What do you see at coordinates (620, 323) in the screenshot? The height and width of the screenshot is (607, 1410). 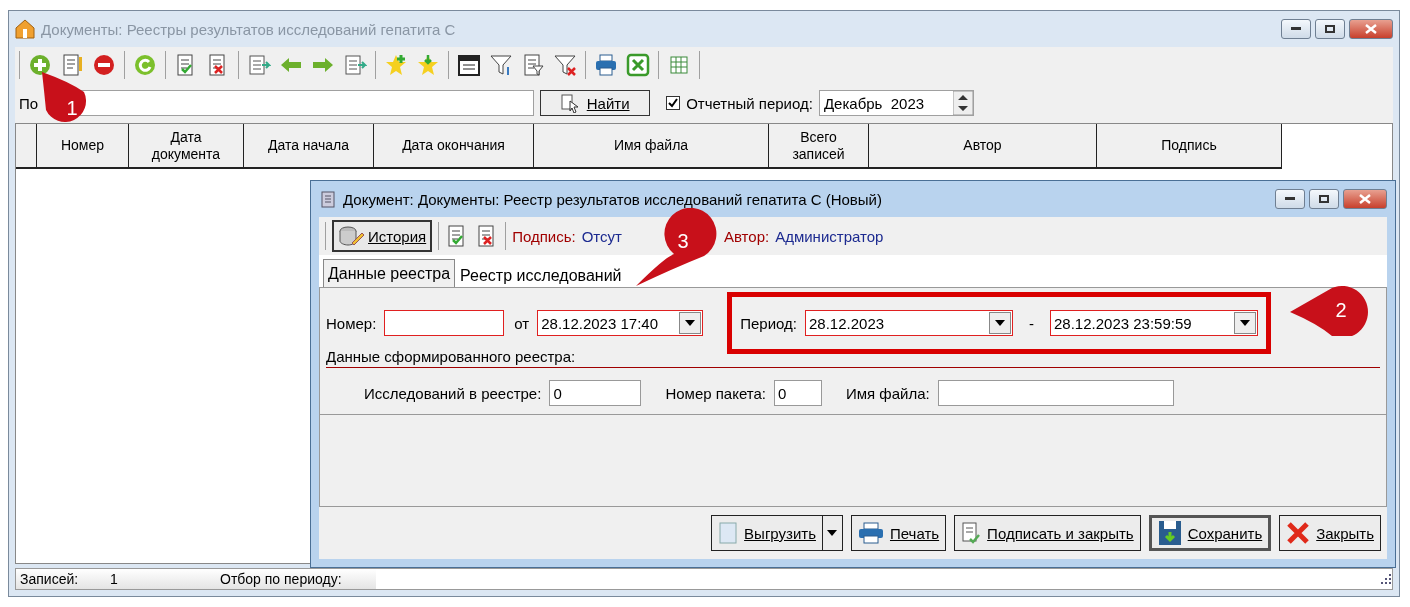 I see `date-field: 28.12.2023 17:40` at bounding box center [620, 323].